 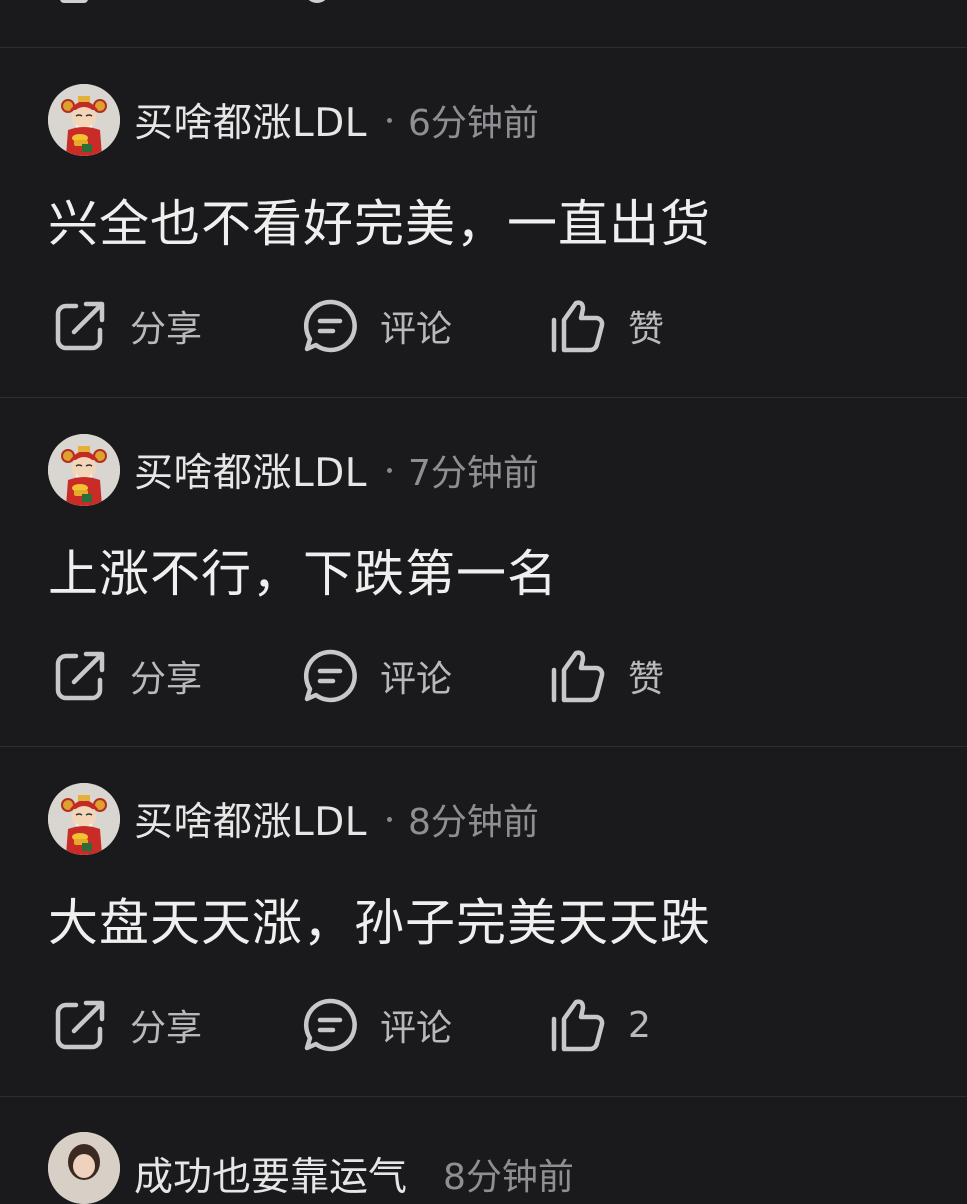 I want to click on username: 成功也要靠运气, so click(x=270, y=1174).